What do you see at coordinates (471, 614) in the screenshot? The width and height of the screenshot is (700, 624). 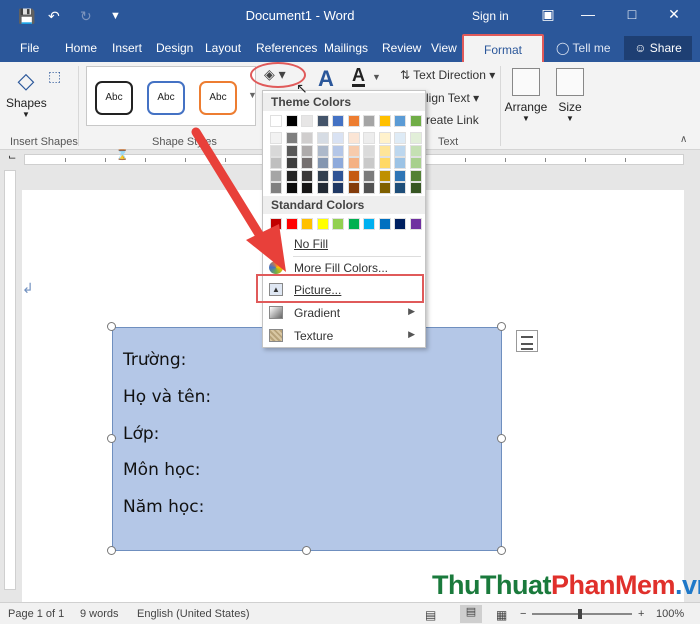 I see `print-layout-icon: ▤` at bounding box center [471, 614].